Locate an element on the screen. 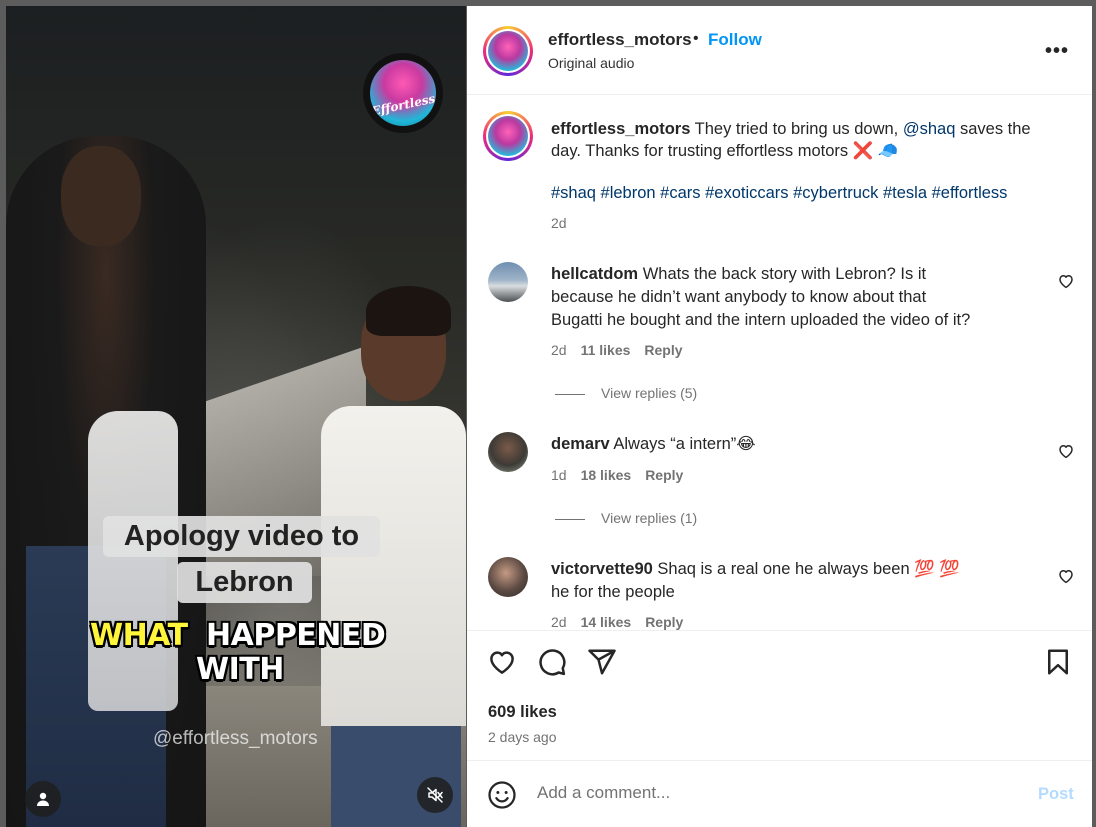 This screenshot has width=1096, height=827. view-replies-button: View replies (5) is located at coordinates (626, 393).